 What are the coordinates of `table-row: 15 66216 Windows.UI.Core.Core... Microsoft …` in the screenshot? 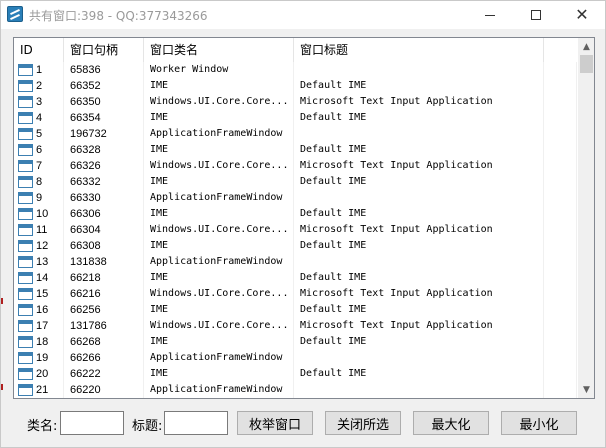 It's located at (295, 294).